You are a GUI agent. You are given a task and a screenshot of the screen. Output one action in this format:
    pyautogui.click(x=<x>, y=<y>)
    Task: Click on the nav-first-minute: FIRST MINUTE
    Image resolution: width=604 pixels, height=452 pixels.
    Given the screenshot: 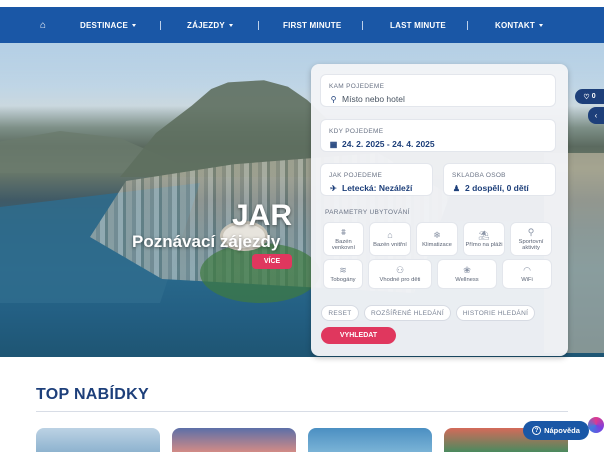 What is the action you would take?
    pyautogui.click(x=312, y=25)
    